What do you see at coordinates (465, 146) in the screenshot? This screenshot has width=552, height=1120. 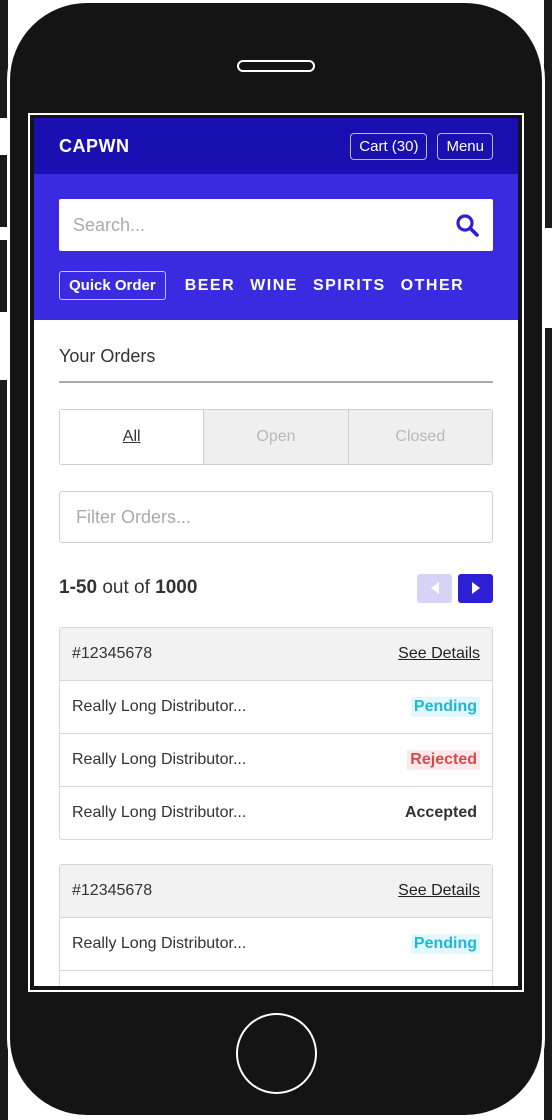 I see `menu-button: Menu` at bounding box center [465, 146].